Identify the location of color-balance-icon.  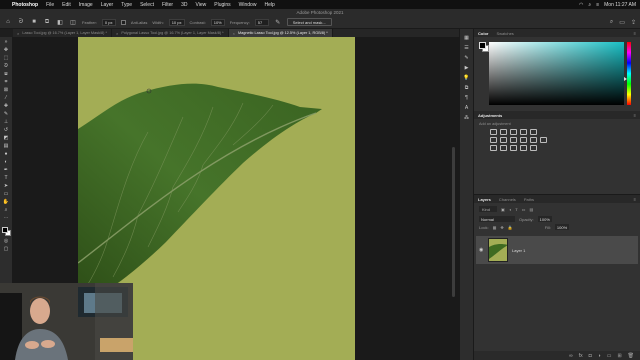
(503, 140).